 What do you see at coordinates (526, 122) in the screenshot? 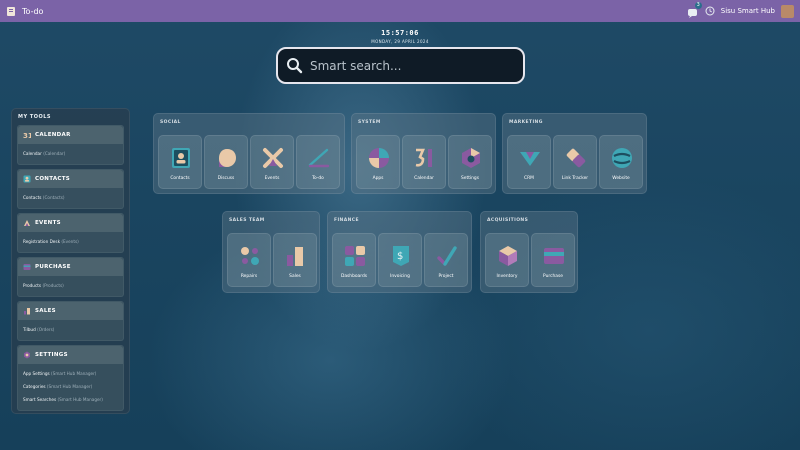
I see `group-title: MARKETING` at bounding box center [526, 122].